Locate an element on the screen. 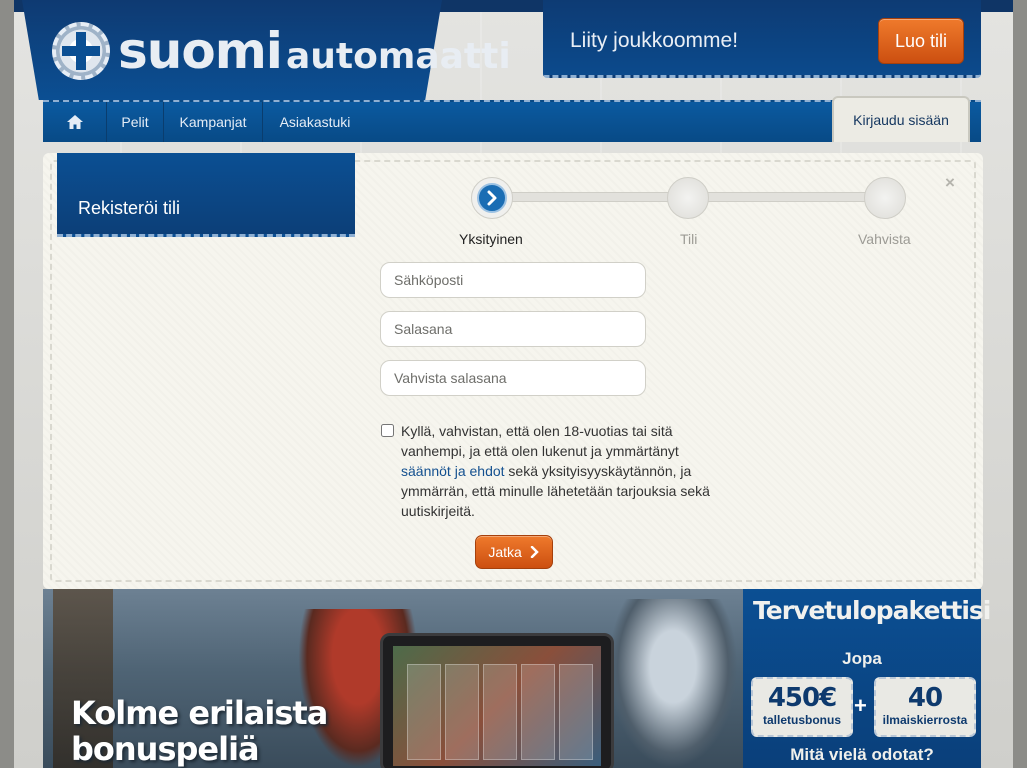  email-field is located at coordinates (513, 280).